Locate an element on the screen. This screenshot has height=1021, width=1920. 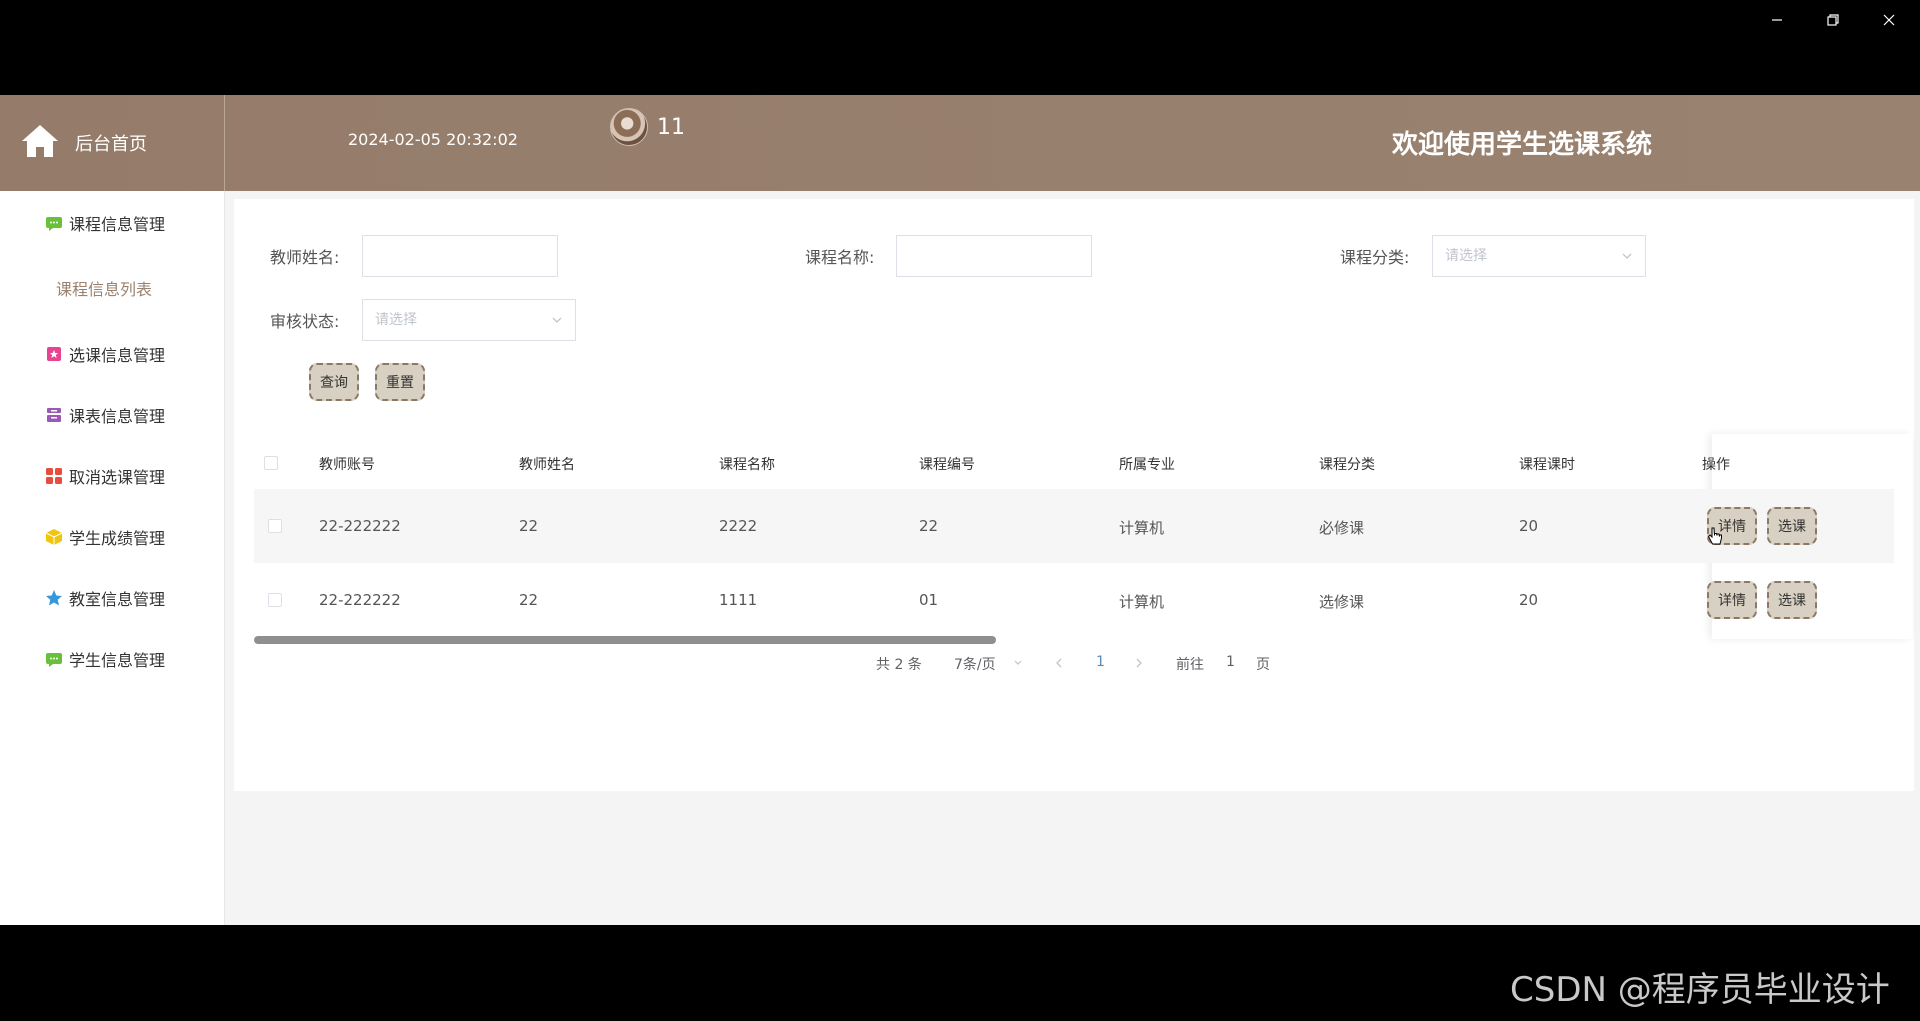
teacher-name-input is located at coordinates (460, 256).